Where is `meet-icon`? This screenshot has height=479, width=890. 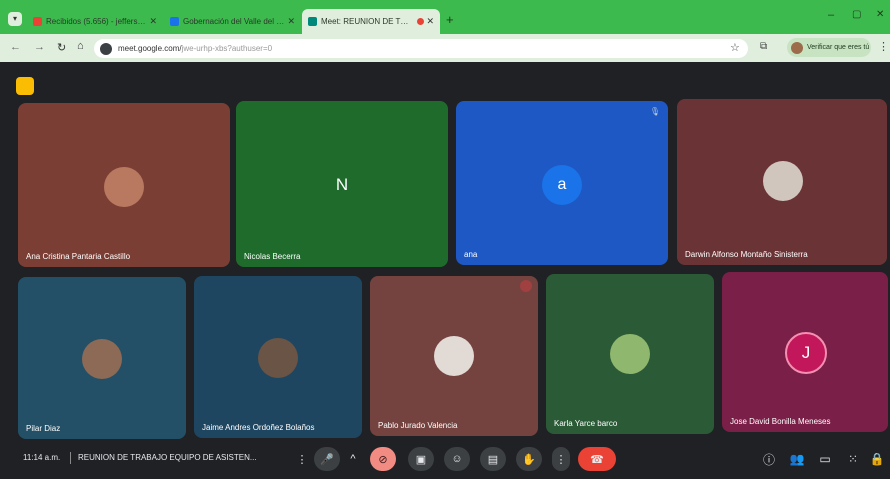
meet-icon is located at coordinates (312, 21).